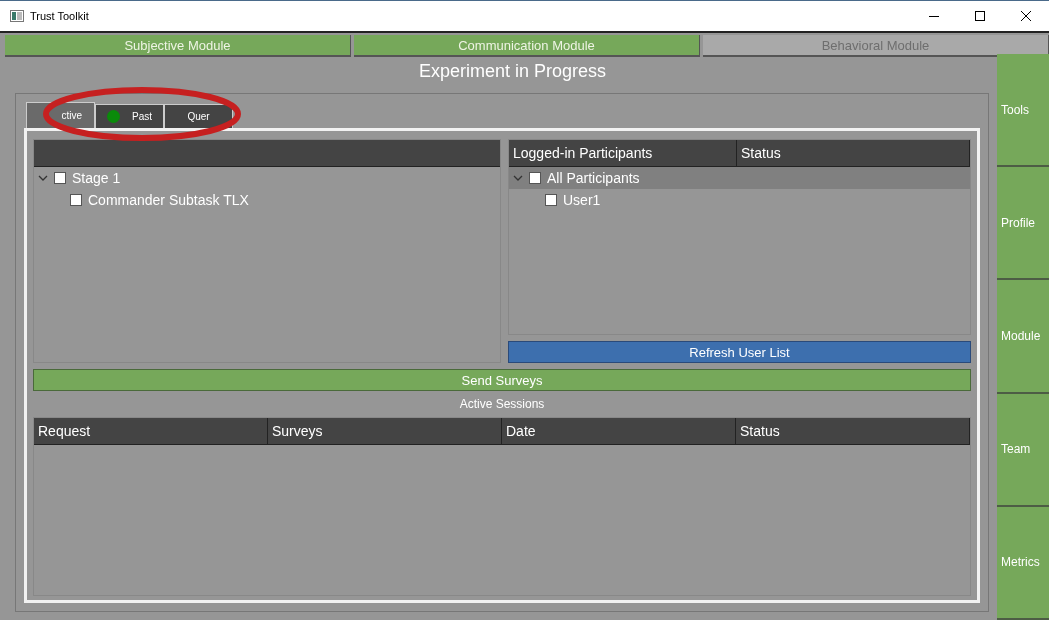 Image resolution: width=1049 pixels, height=620 pixels. What do you see at coordinates (1023, 450) in the screenshot?
I see `sidebar-button: Team` at bounding box center [1023, 450].